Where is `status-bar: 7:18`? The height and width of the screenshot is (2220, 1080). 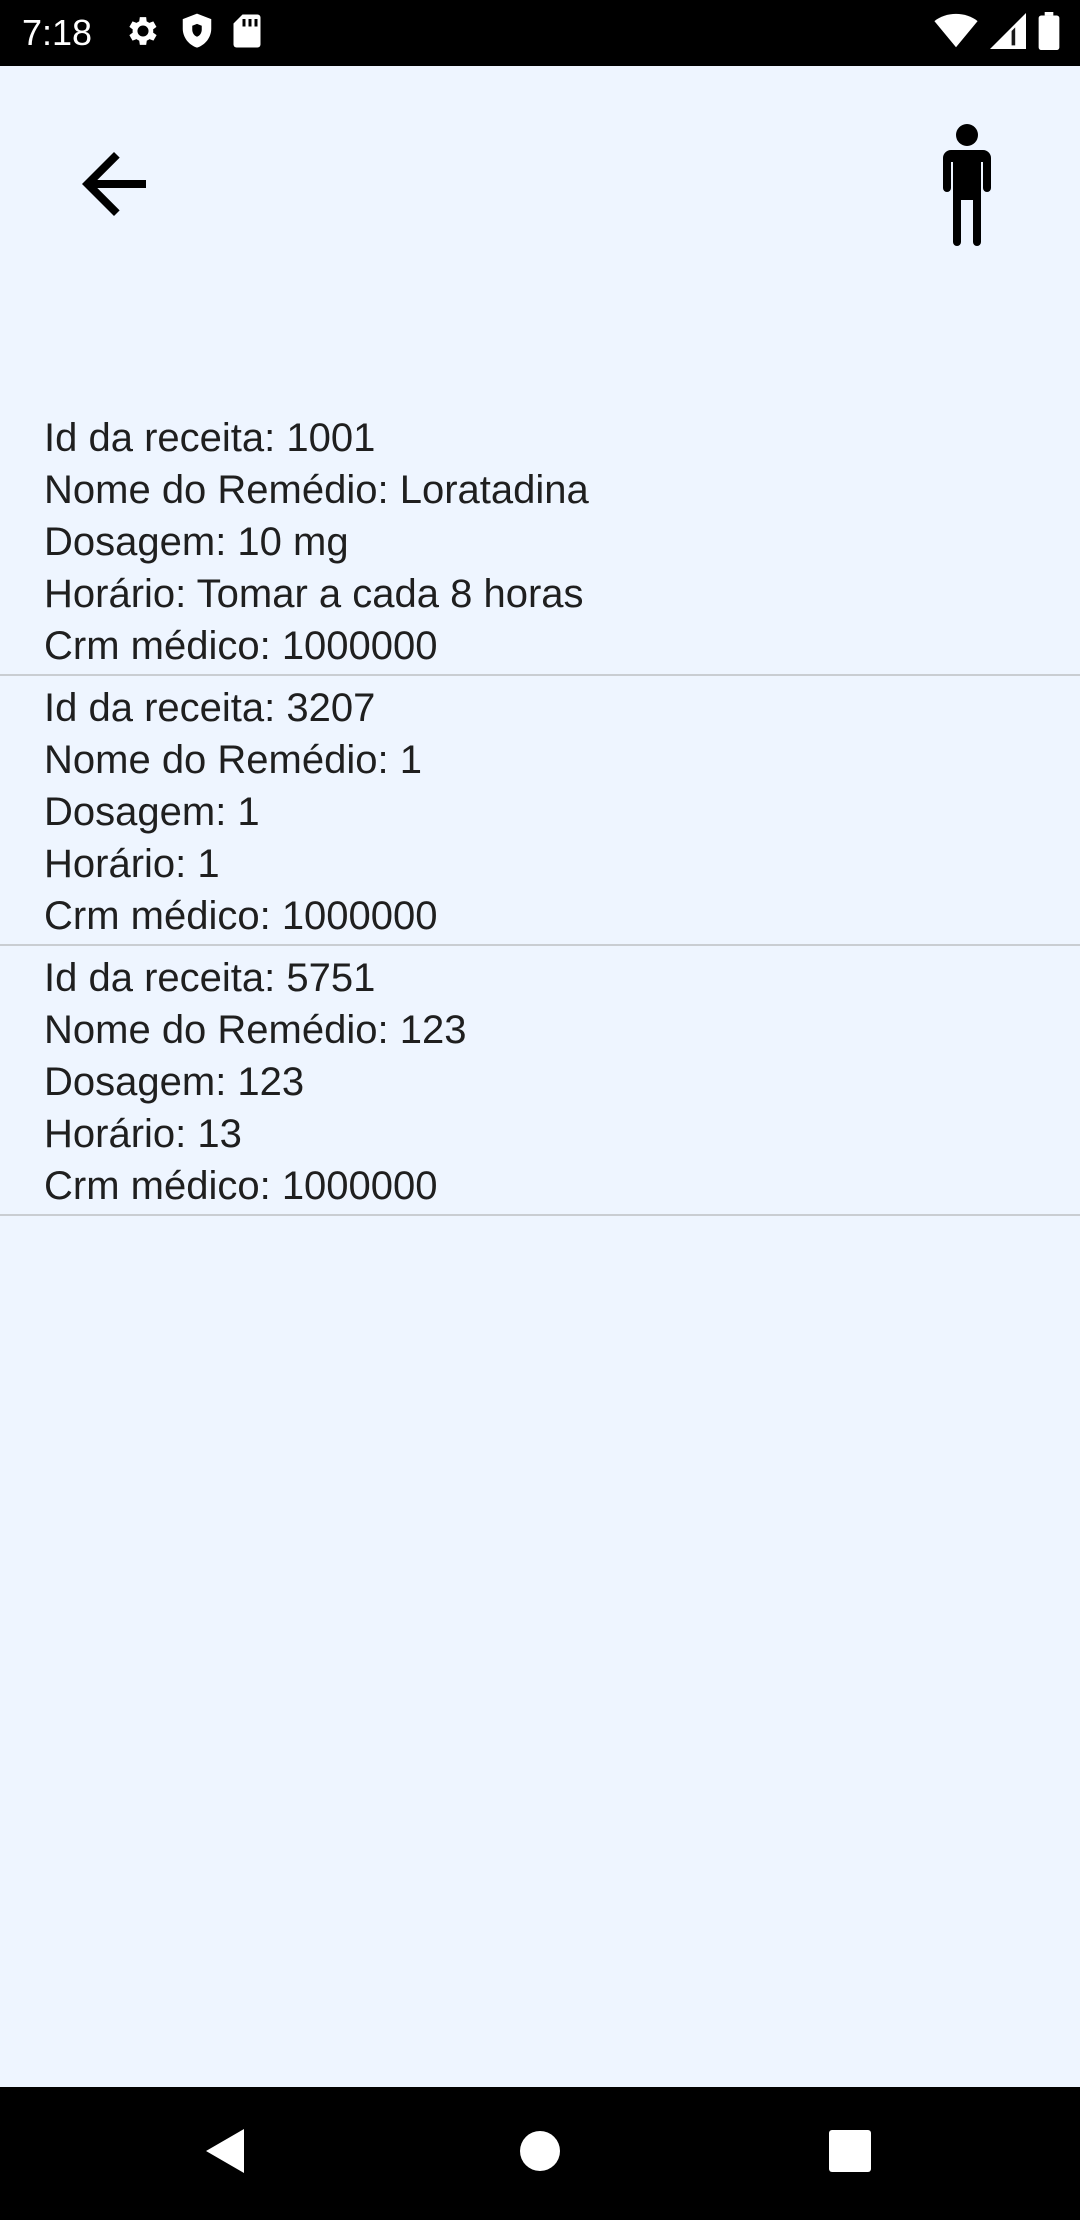 status-bar: 7:18 is located at coordinates (540, 33).